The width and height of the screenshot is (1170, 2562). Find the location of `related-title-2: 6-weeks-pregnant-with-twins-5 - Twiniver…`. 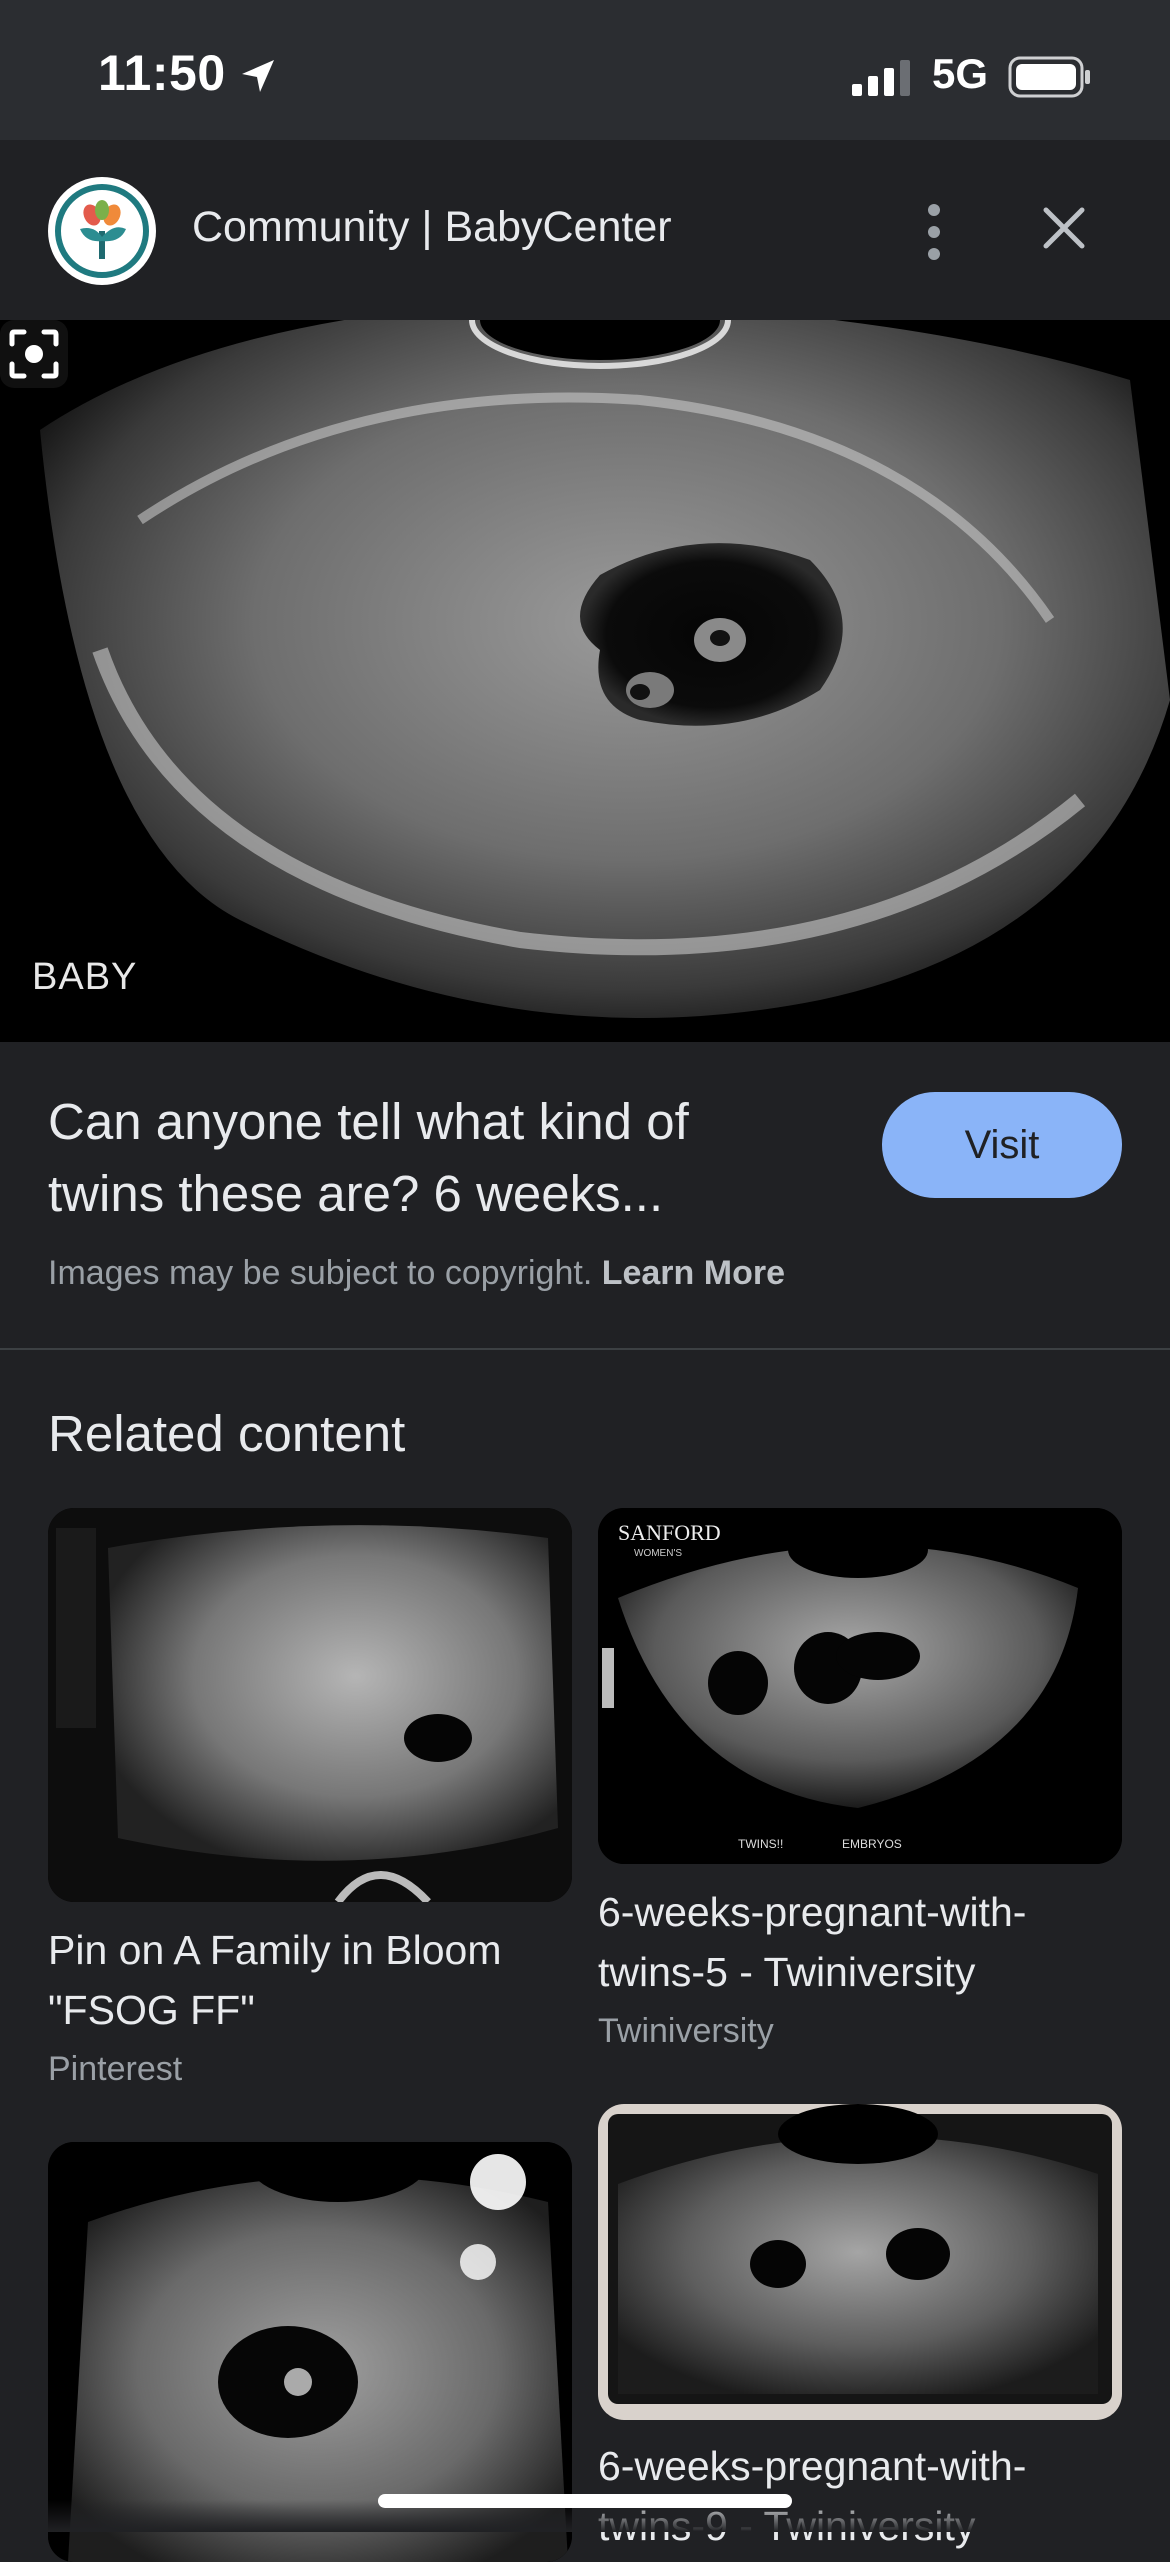

related-title-2: 6-weeks-pregnant-with-twins-5 - Twiniver… is located at coordinates (860, 1942).